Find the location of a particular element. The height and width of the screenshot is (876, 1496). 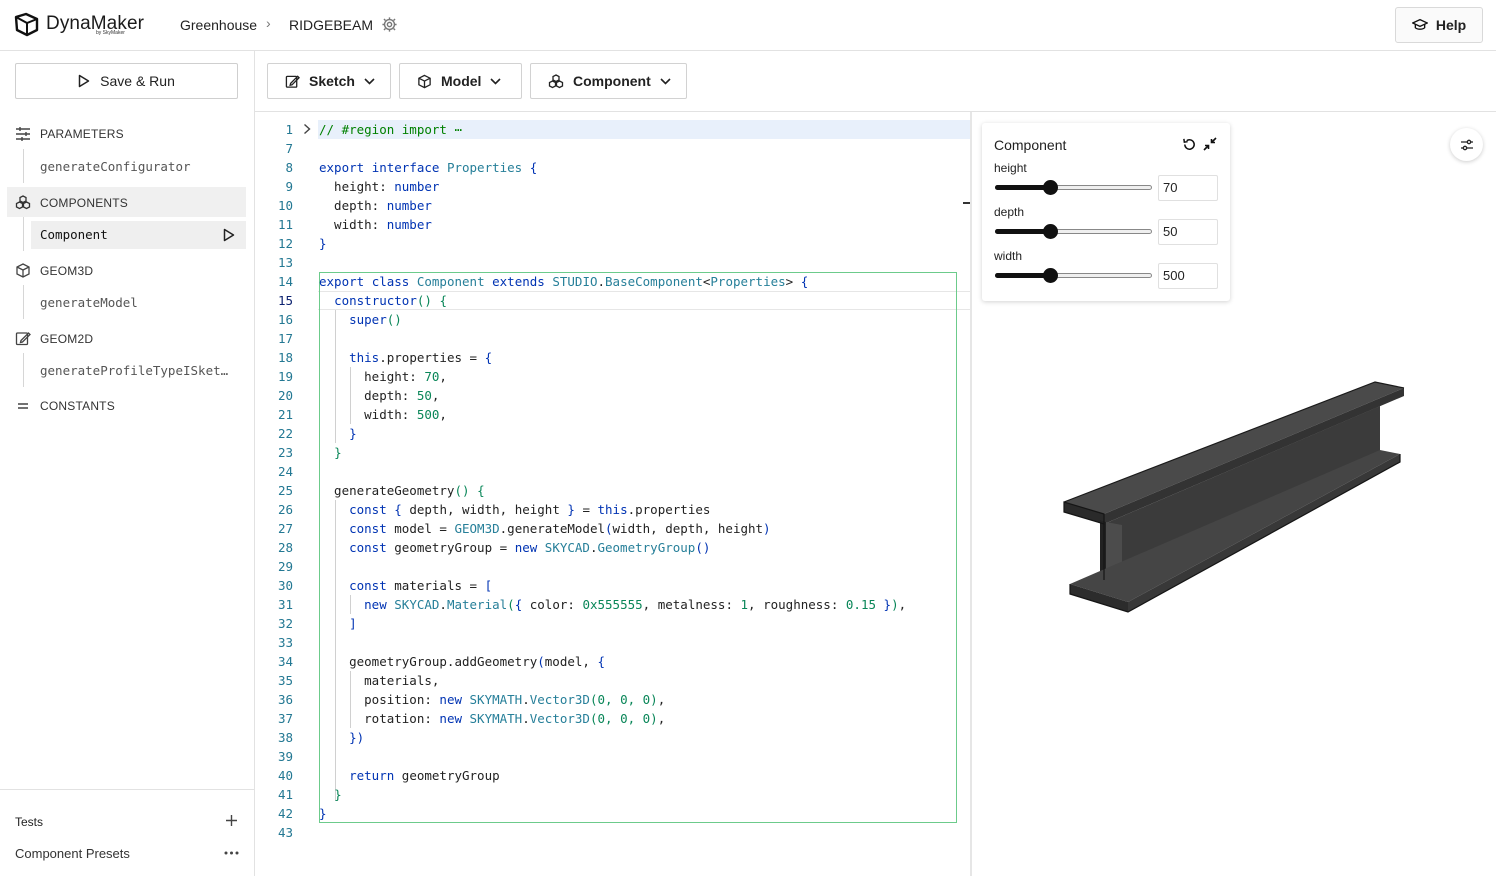

editor-split-handle is located at coordinates (971, 494).